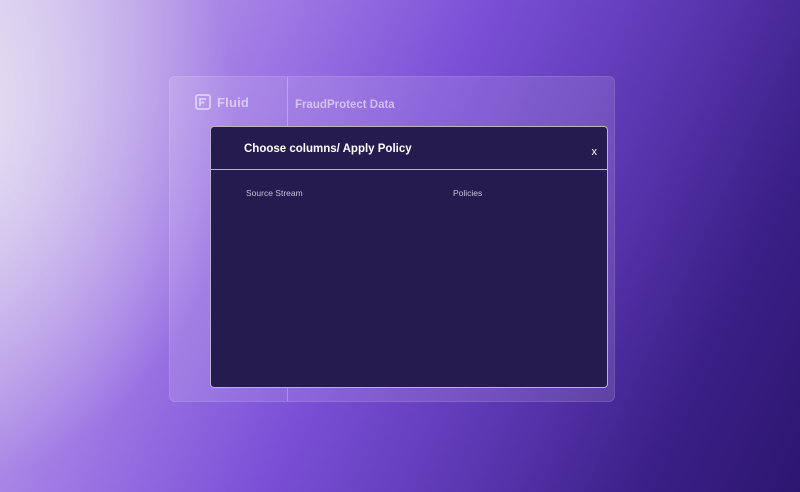 The image size is (800, 492). I want to click on brand-name: Fluid, so click(233, 102).